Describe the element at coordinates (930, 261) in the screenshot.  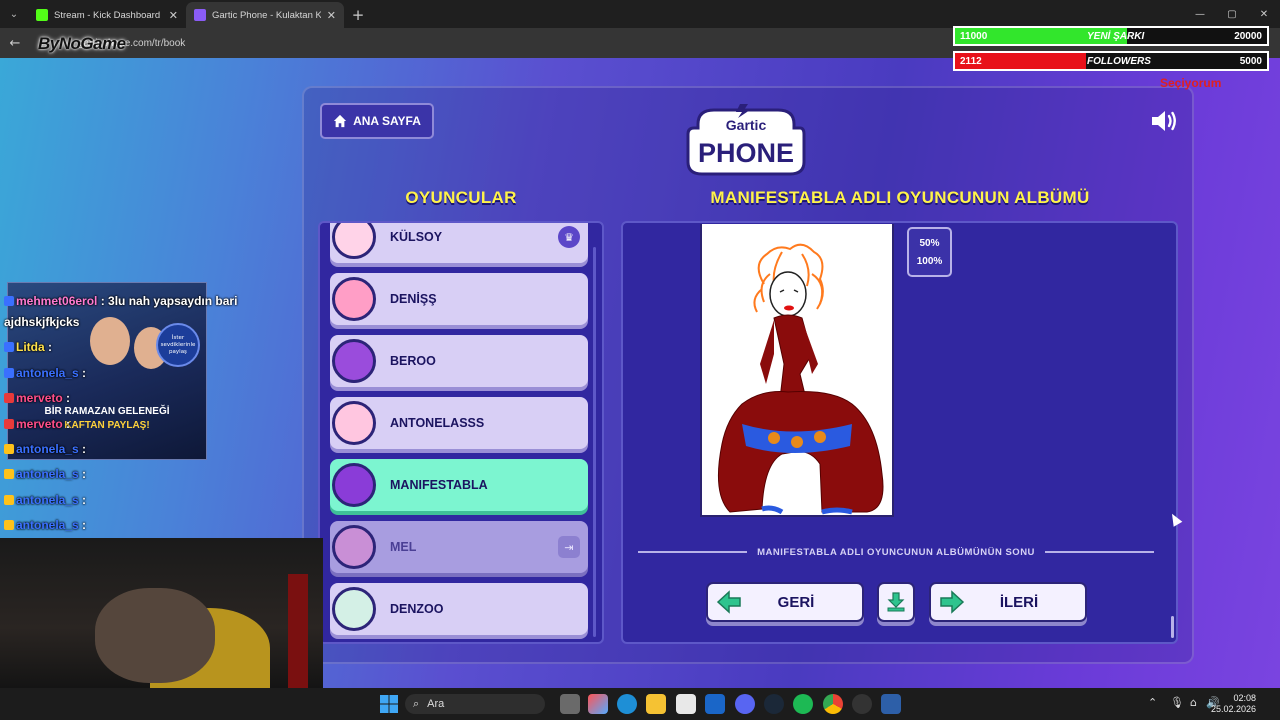
I see `zoom-option-100: 100%` at that location.